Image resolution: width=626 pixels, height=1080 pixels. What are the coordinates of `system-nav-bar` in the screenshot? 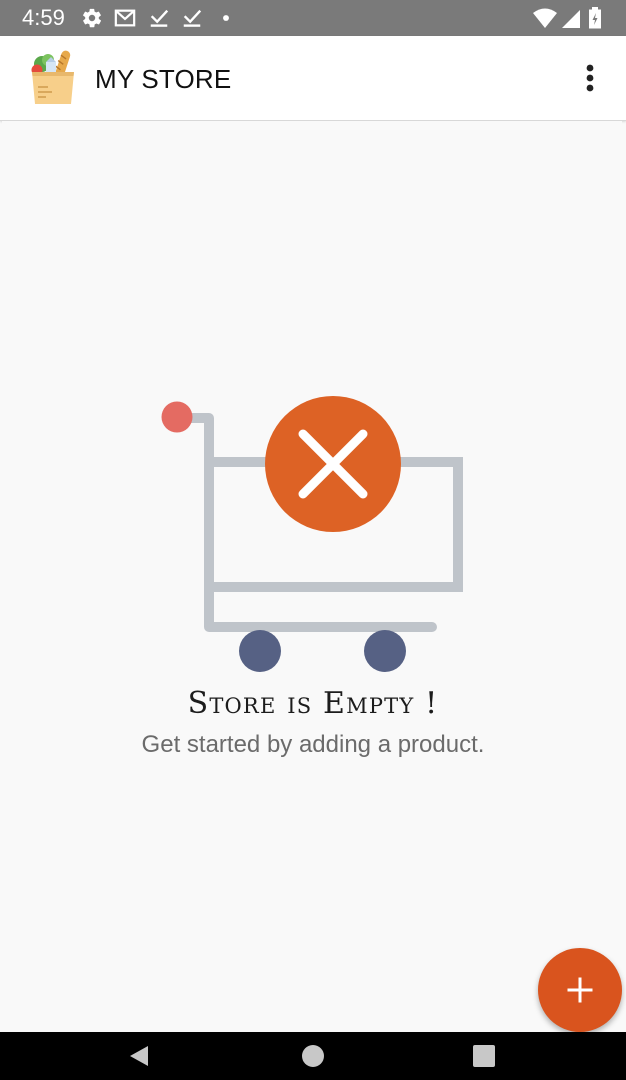 It's located at (313, 1056).